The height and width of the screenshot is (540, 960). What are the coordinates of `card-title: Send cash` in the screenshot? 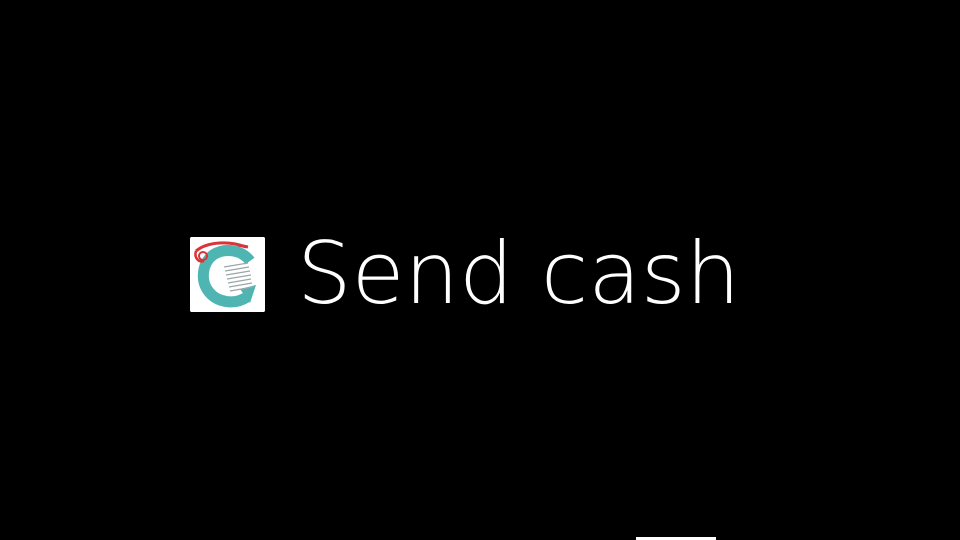 It's located at (519, 274).